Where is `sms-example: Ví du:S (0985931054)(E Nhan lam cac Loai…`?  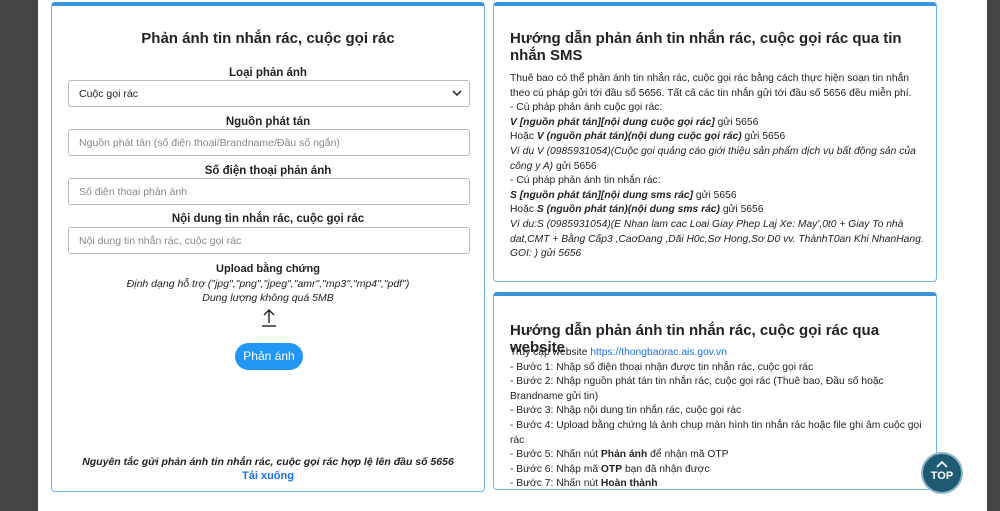 sms-example: Ví du:S (0985931054)(E Nhan lam cac Loai… is located at coordinates (717, 239).